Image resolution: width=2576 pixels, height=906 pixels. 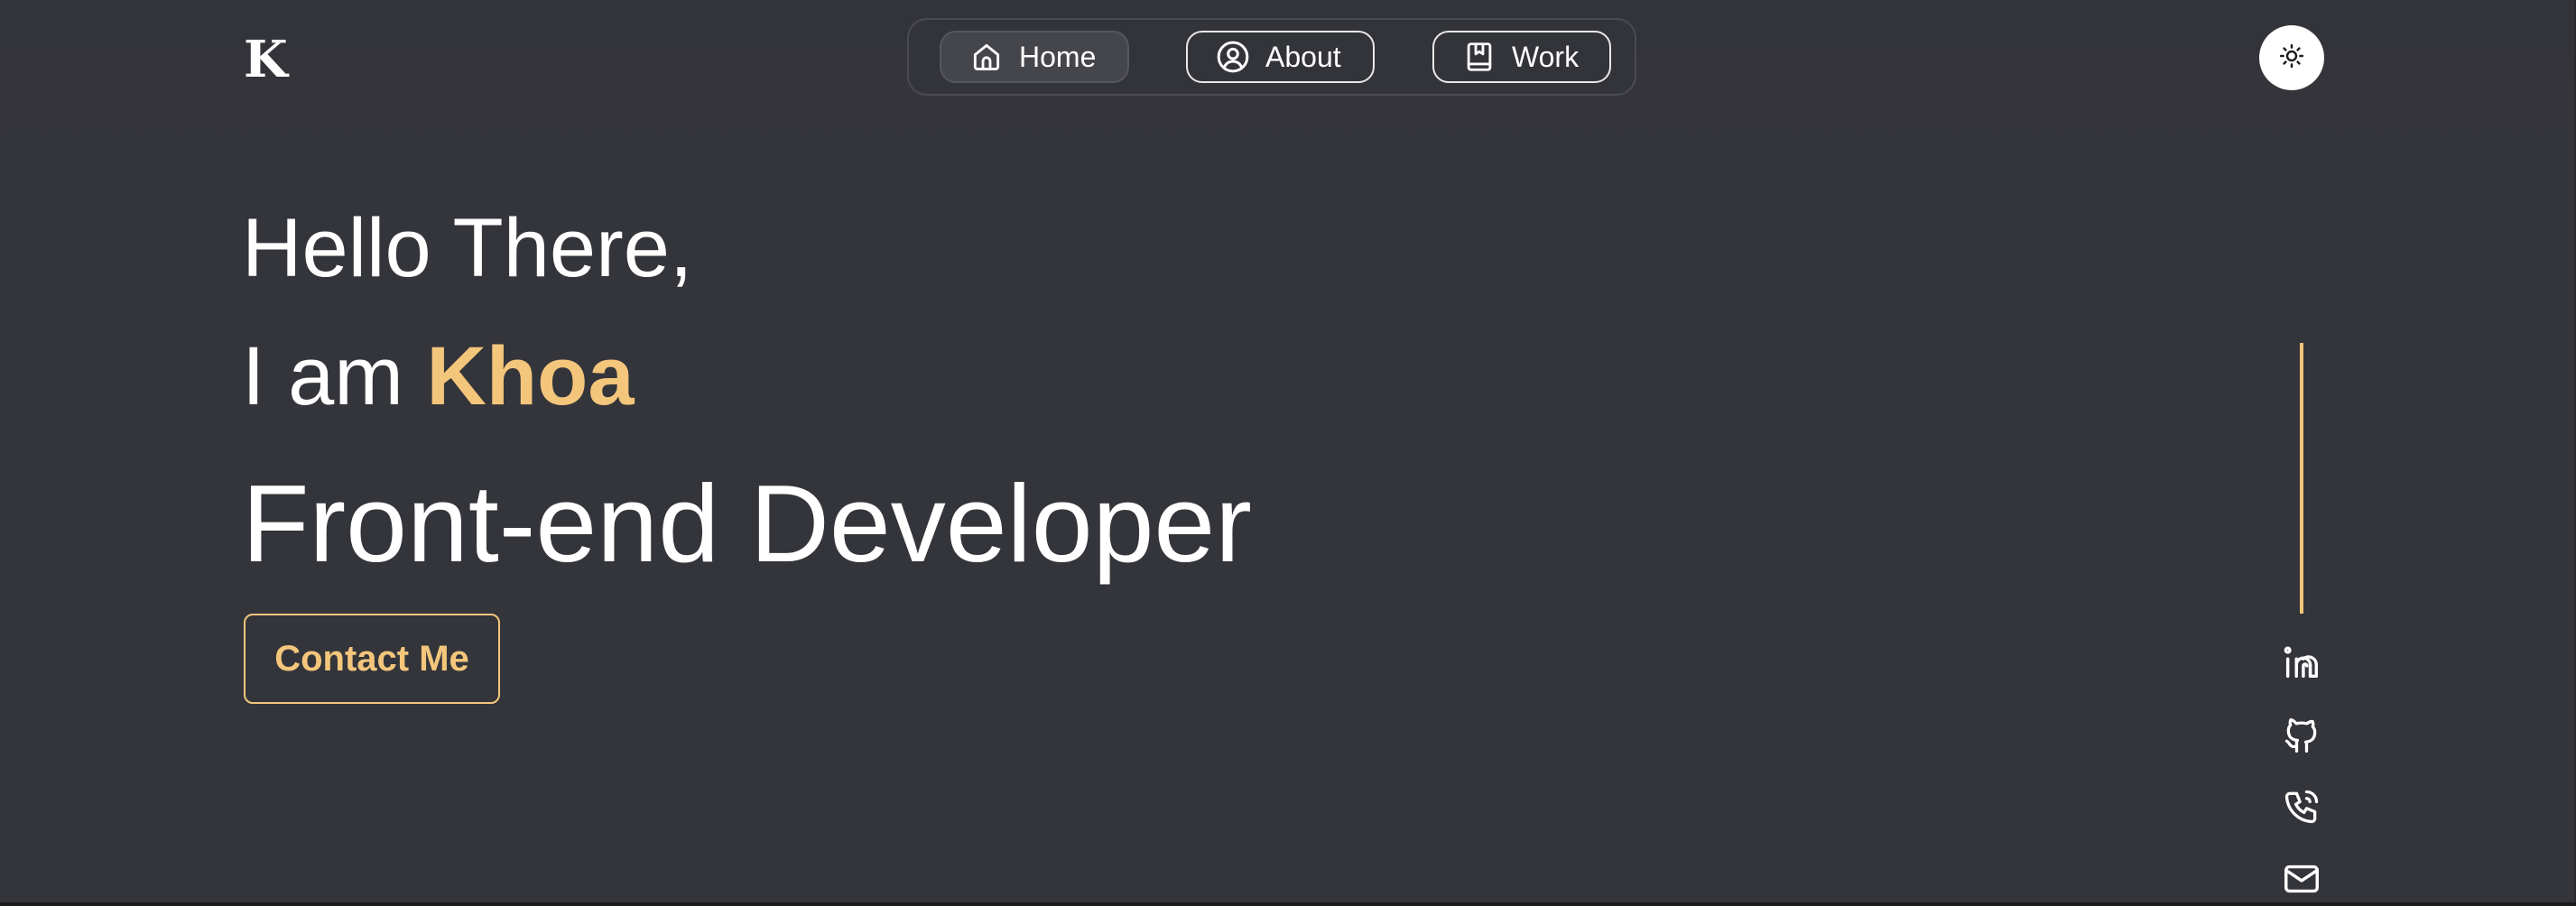 I want to click on hero-role: Front-end Developer, so click(x=747, y=523).